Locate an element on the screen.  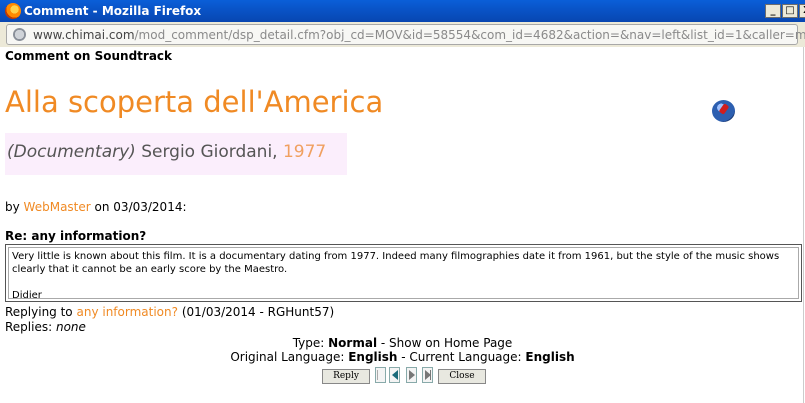
replying-link: any information? is located at coordinates (127, 312).